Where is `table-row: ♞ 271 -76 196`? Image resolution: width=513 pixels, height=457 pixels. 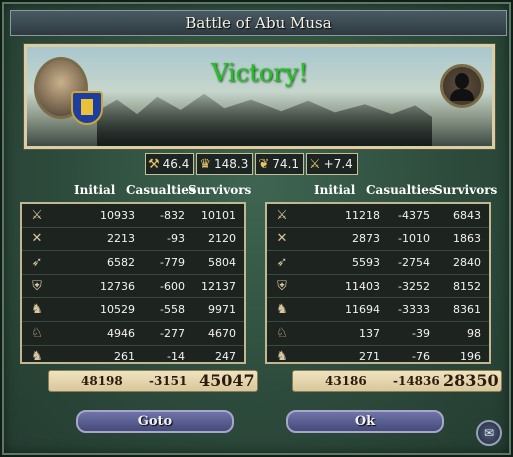
table-row: ♞ 271 -76 196 is located at coordinates (378, 357).